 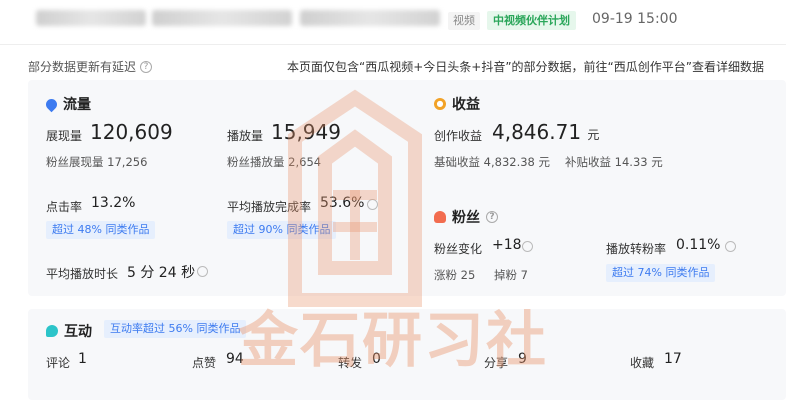 What do you see at coordinates (342, 203) in the screenshot?
I see `completion-value: 53.6%` at bounding box center [342, 203].